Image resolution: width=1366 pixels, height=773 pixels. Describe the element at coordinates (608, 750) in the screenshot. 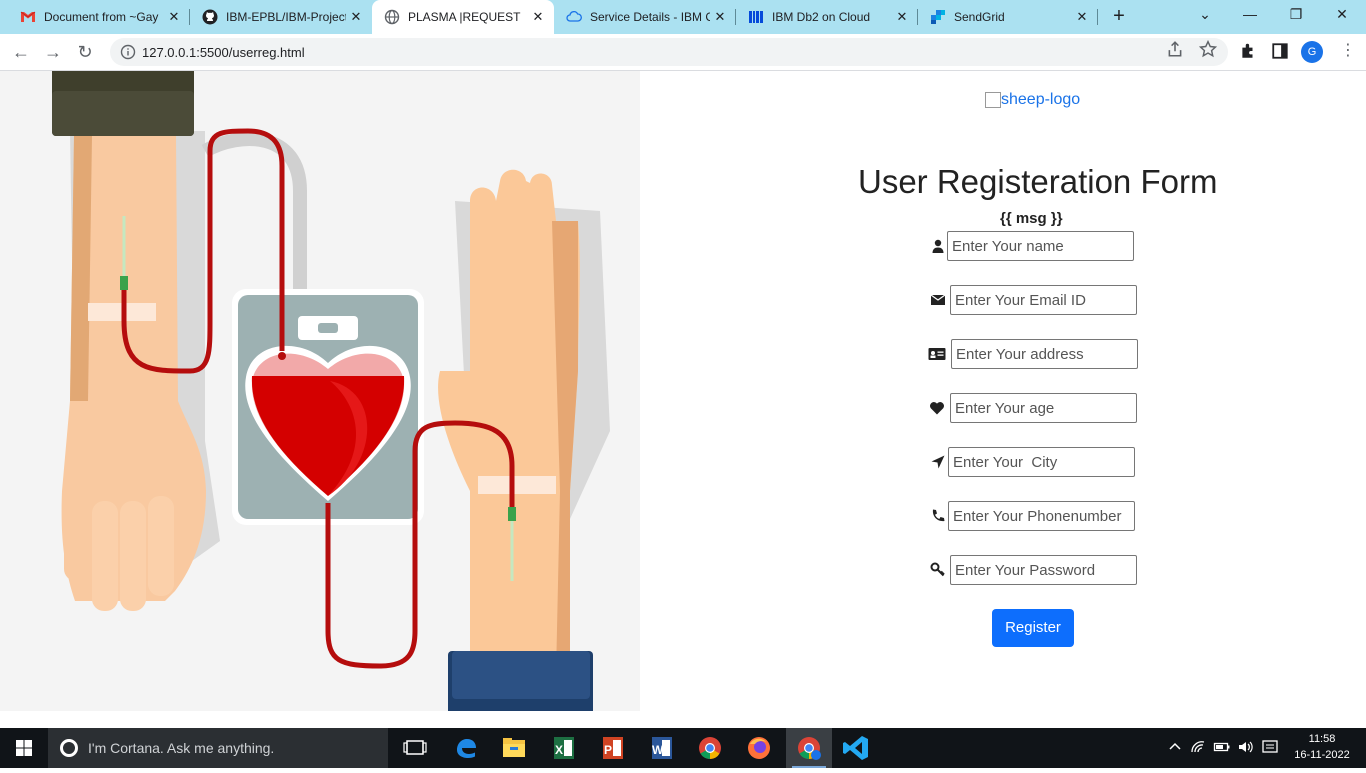

I see `svg-text: P` at that location.